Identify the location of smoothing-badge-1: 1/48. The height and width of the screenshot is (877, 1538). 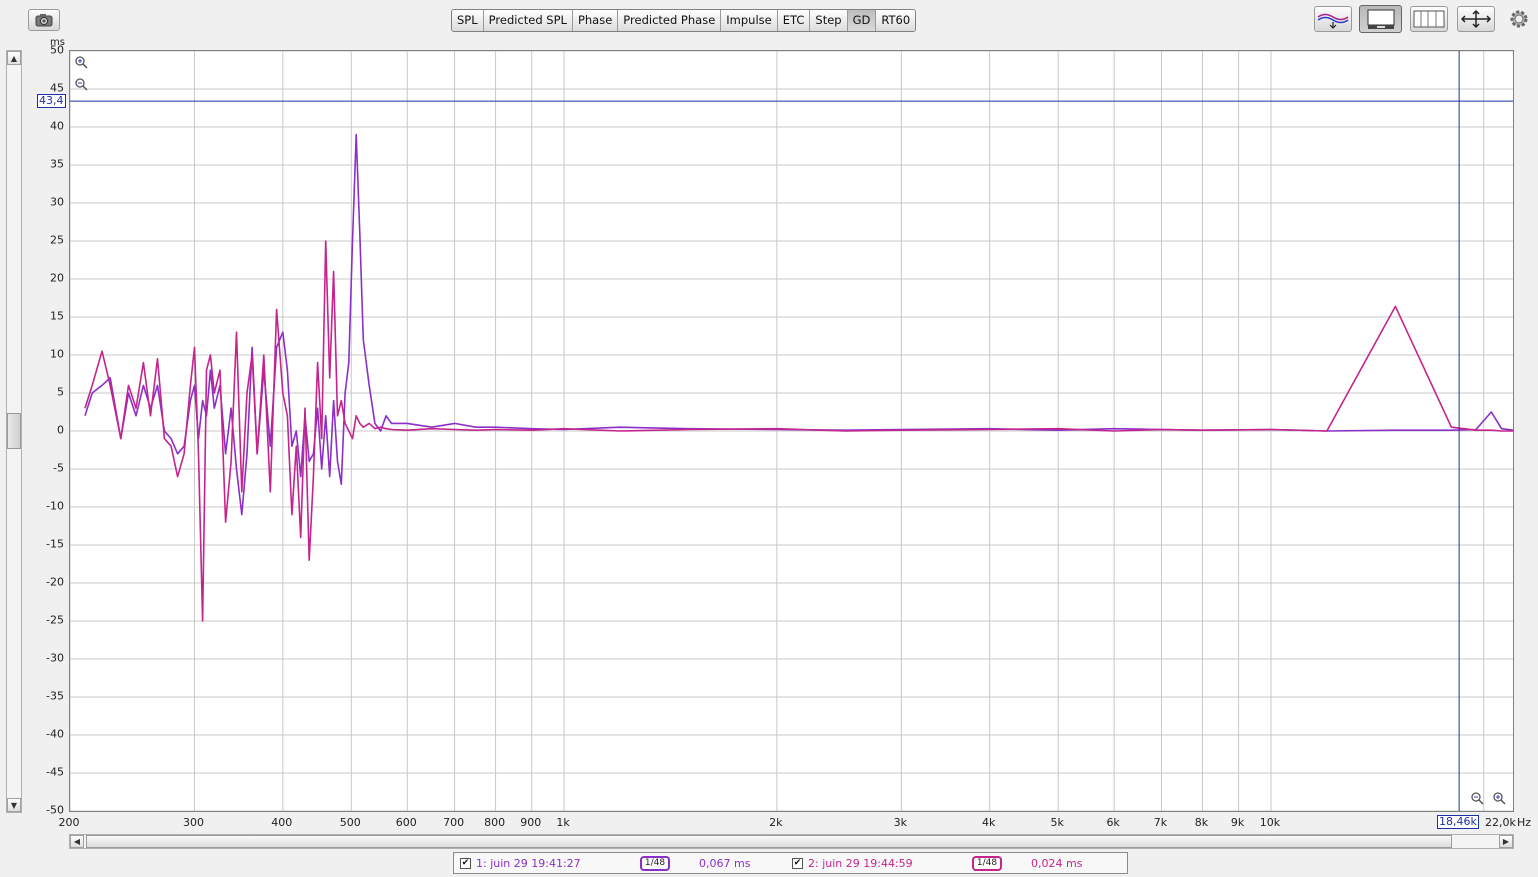
(655, 863).